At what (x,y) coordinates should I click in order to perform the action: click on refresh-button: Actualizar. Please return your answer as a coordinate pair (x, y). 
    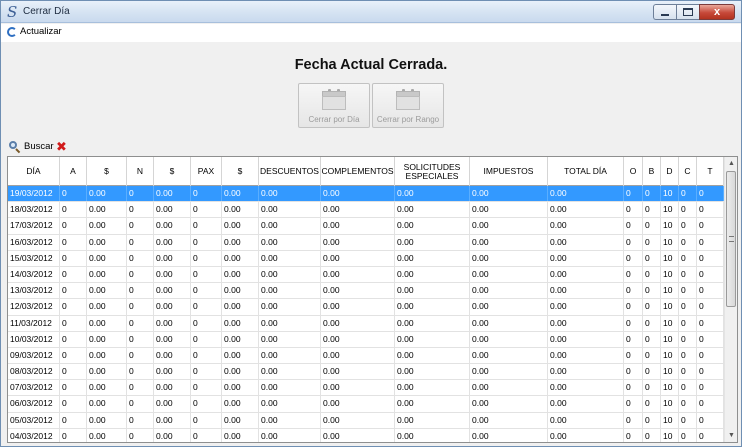
    Looking at the image, I should click on (34, 31).